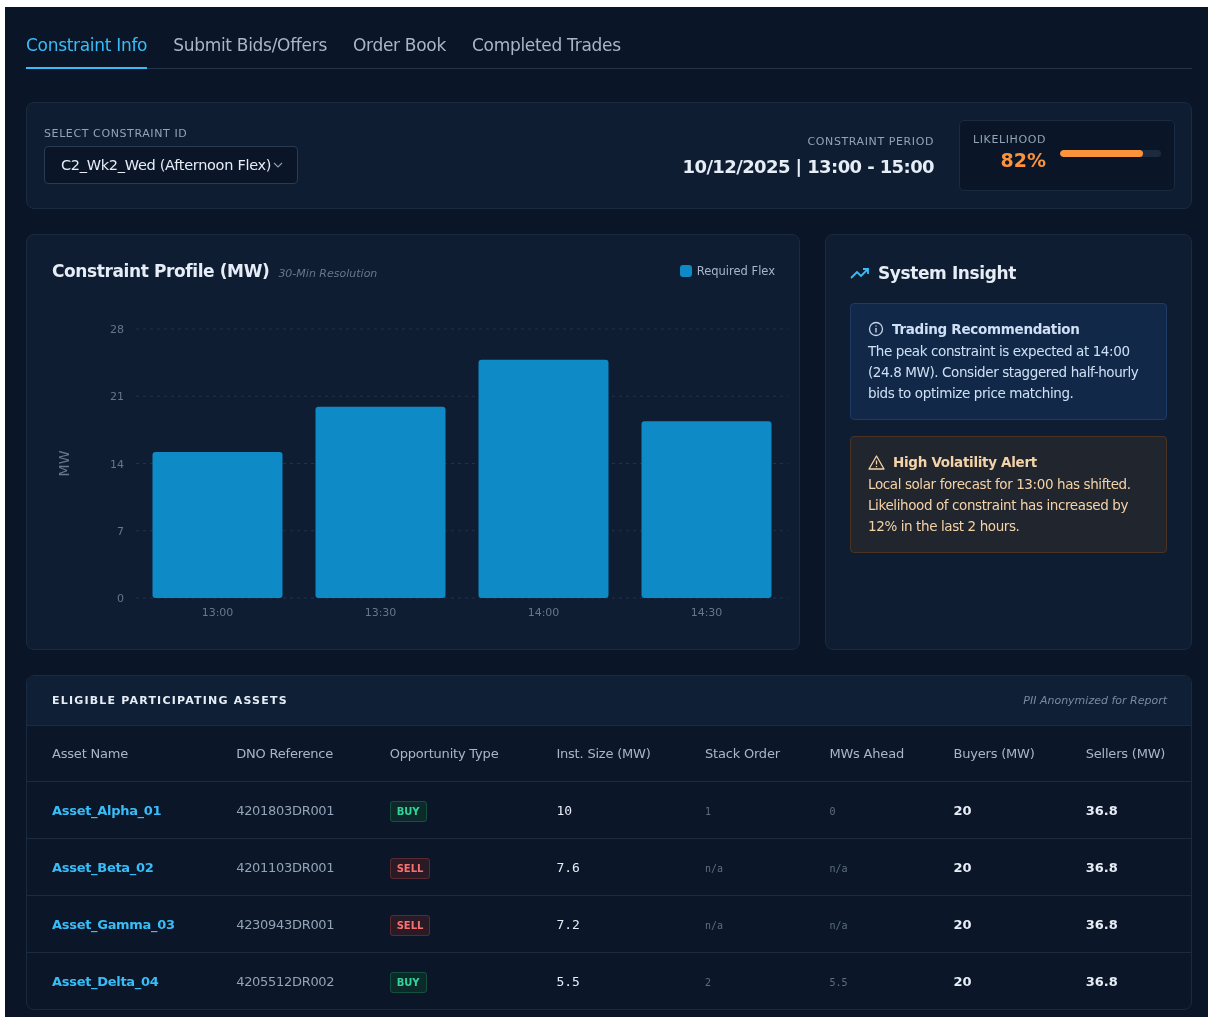  Describe the element at coordinates (285, 924) in the screenshot. I see `table-cell: 4230943DR001` at that location.